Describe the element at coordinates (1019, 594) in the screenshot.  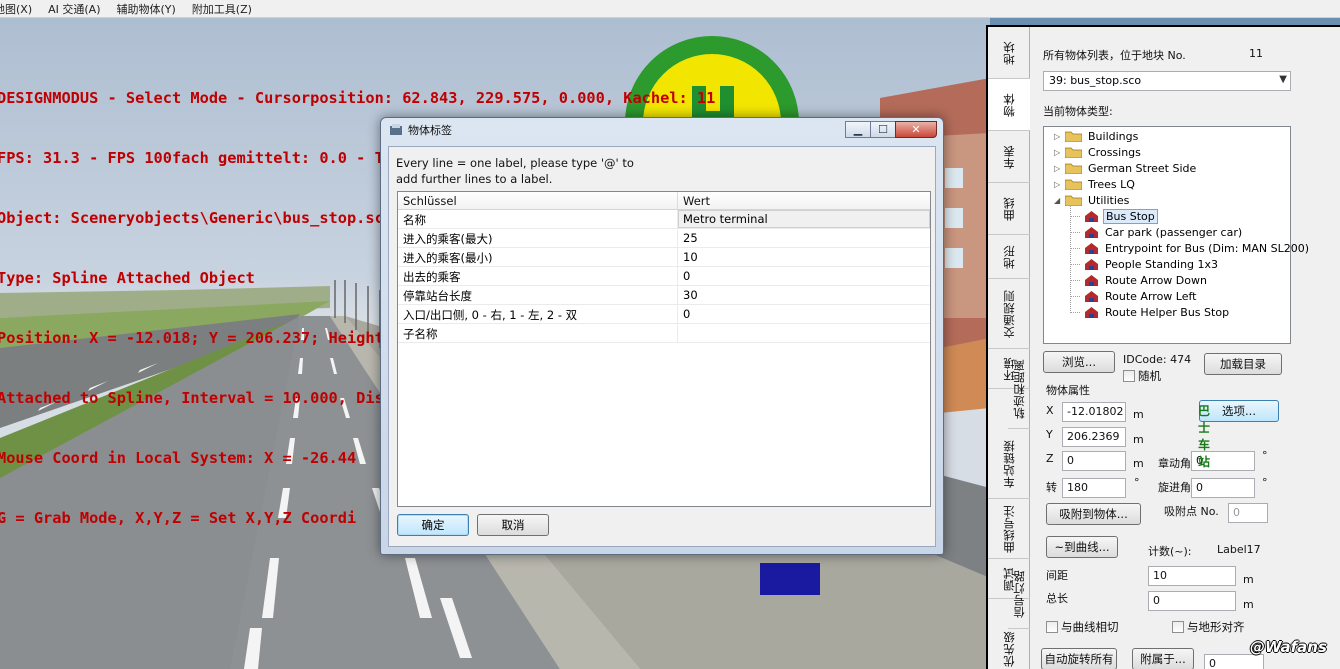
I see `tab-signal-routes: 信号灯路` at that location.